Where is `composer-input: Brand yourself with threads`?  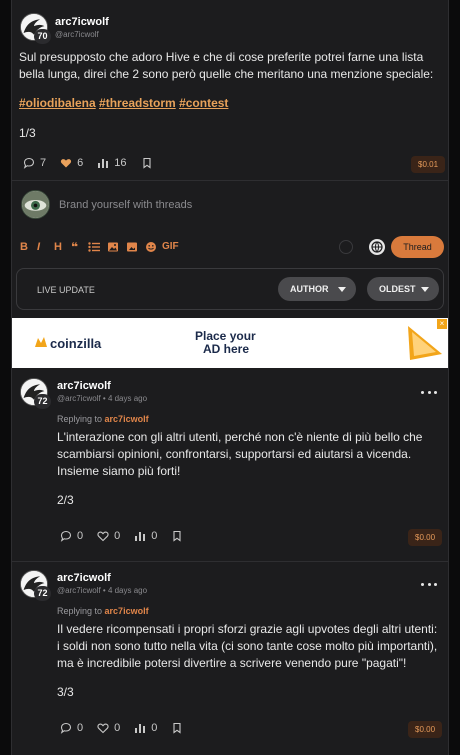 composer-input: Brand yourself with threads is located at coordinates (125, 205).